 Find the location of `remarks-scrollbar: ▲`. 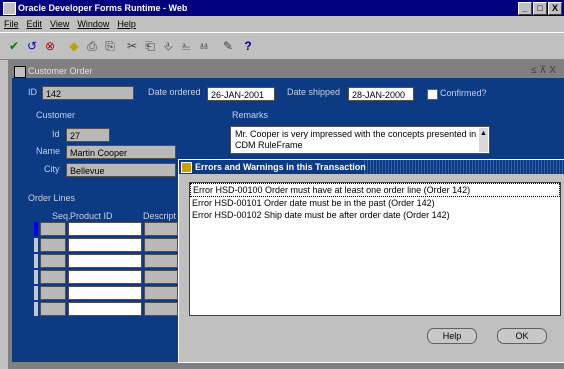

remarks-scrollbar: ▲ is located at coordinates (483, 140).